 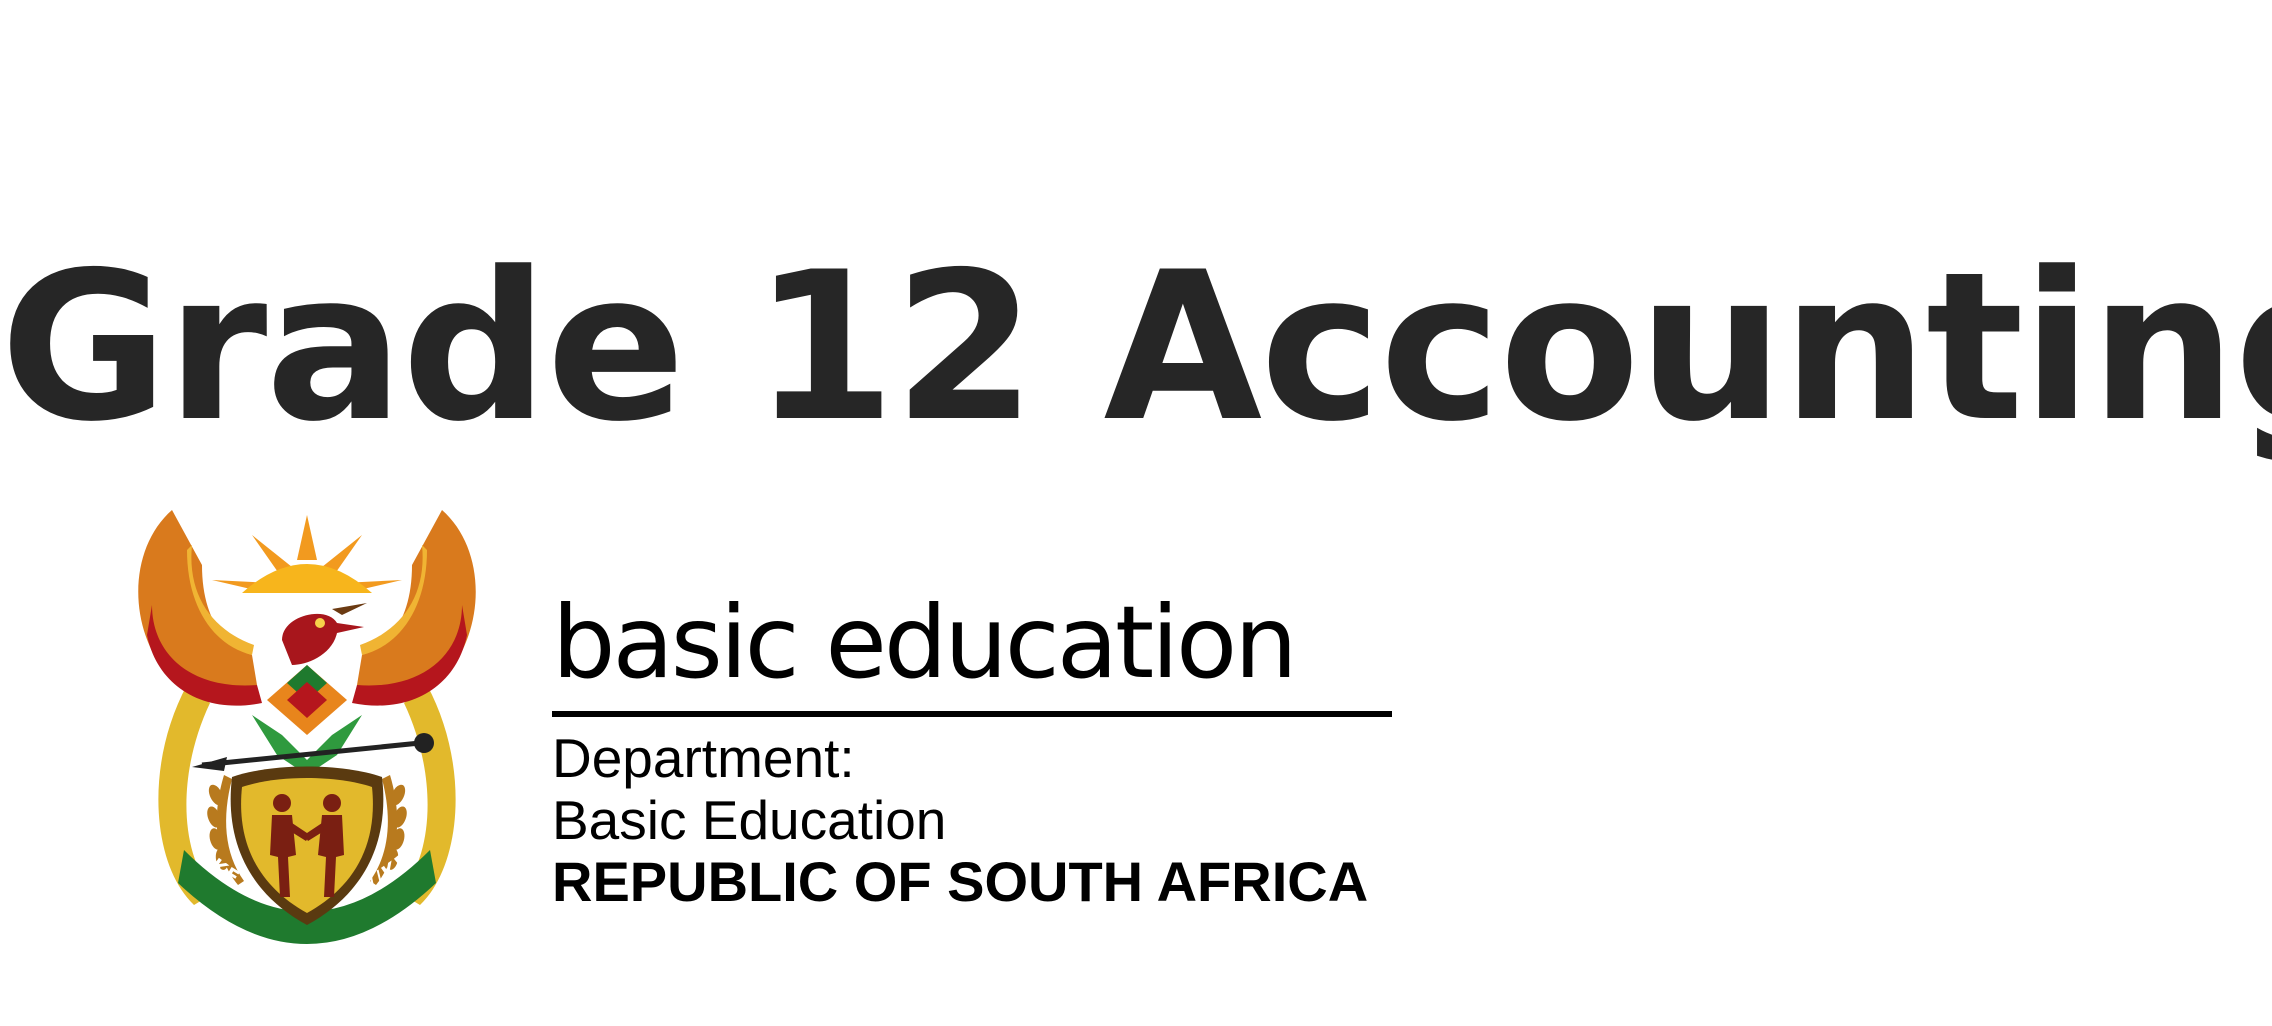 I want to click on wing-right-icon, so click(x=414, y=608).